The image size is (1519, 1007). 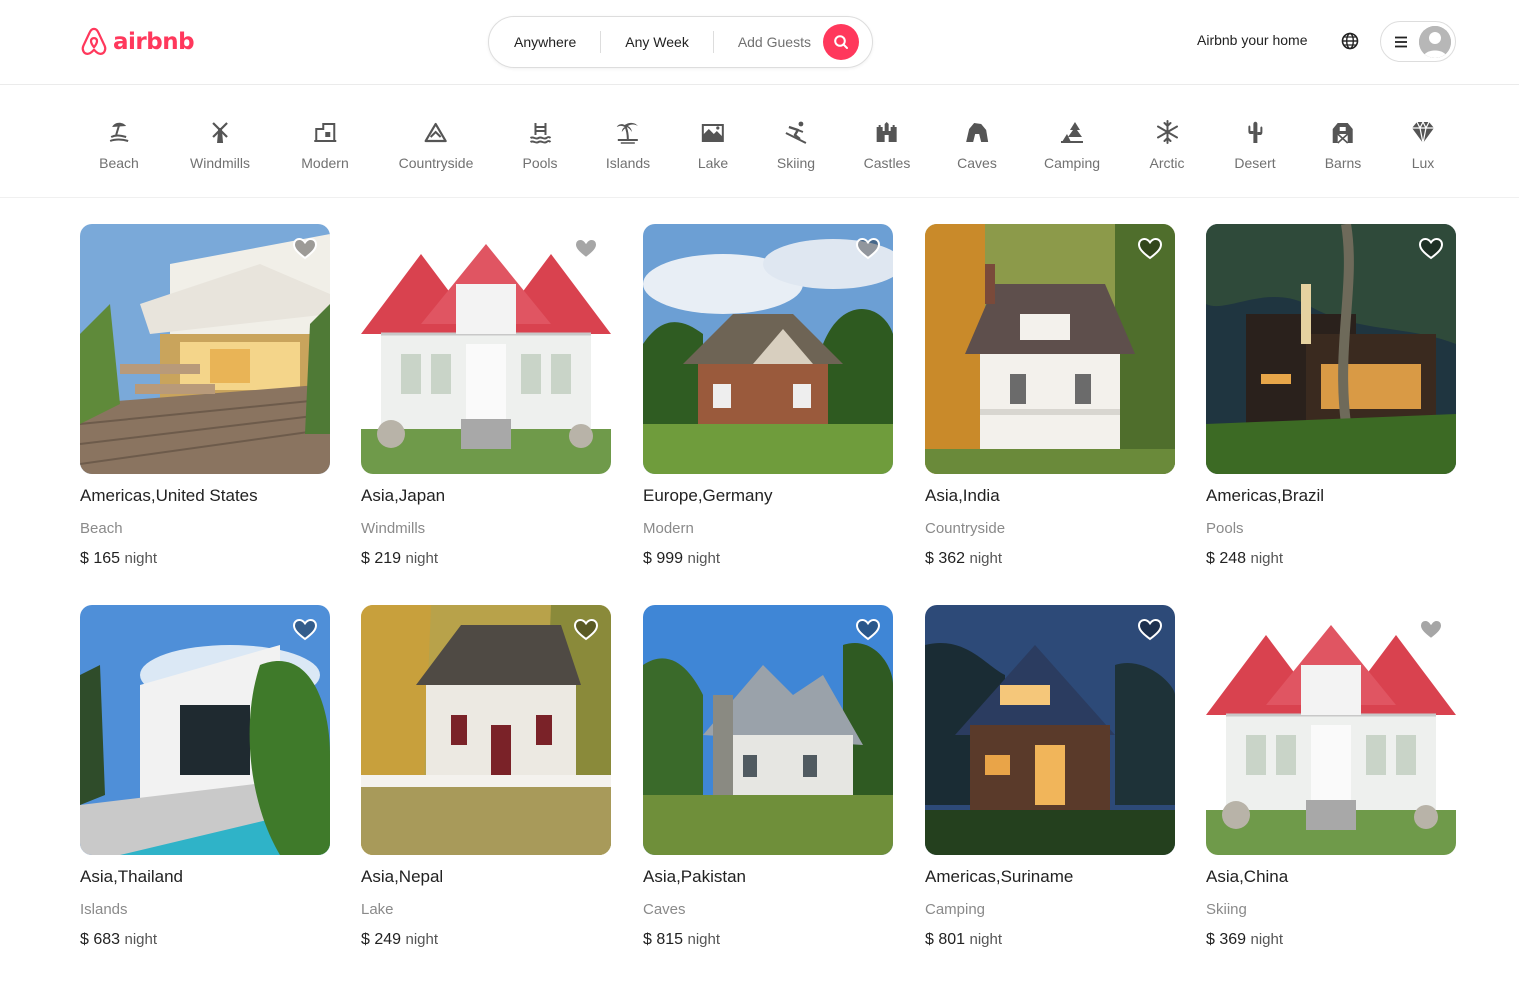 What do you see at coordinates (436, 163) in the screenshot?
I see `category-label: Countryside` at bounding box center [436, 163].